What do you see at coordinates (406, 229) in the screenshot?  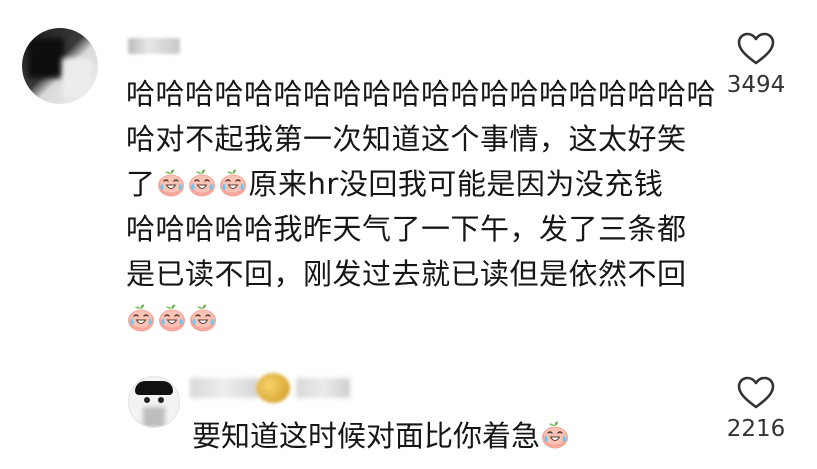 I see `comment-line-4: 哈哈哈哈哈我昨天气了一下午，发了三条都` at bounding box center [406, 229].